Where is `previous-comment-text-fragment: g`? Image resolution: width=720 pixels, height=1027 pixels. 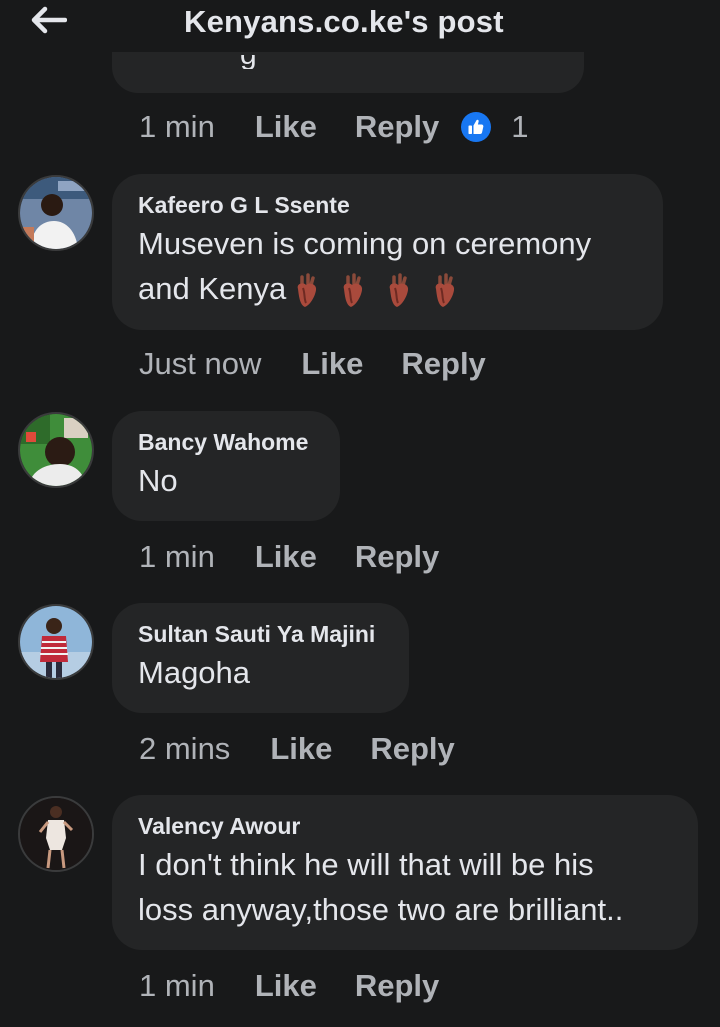
previous-comment-text-fragment: g is located at coordinates (248, 62).